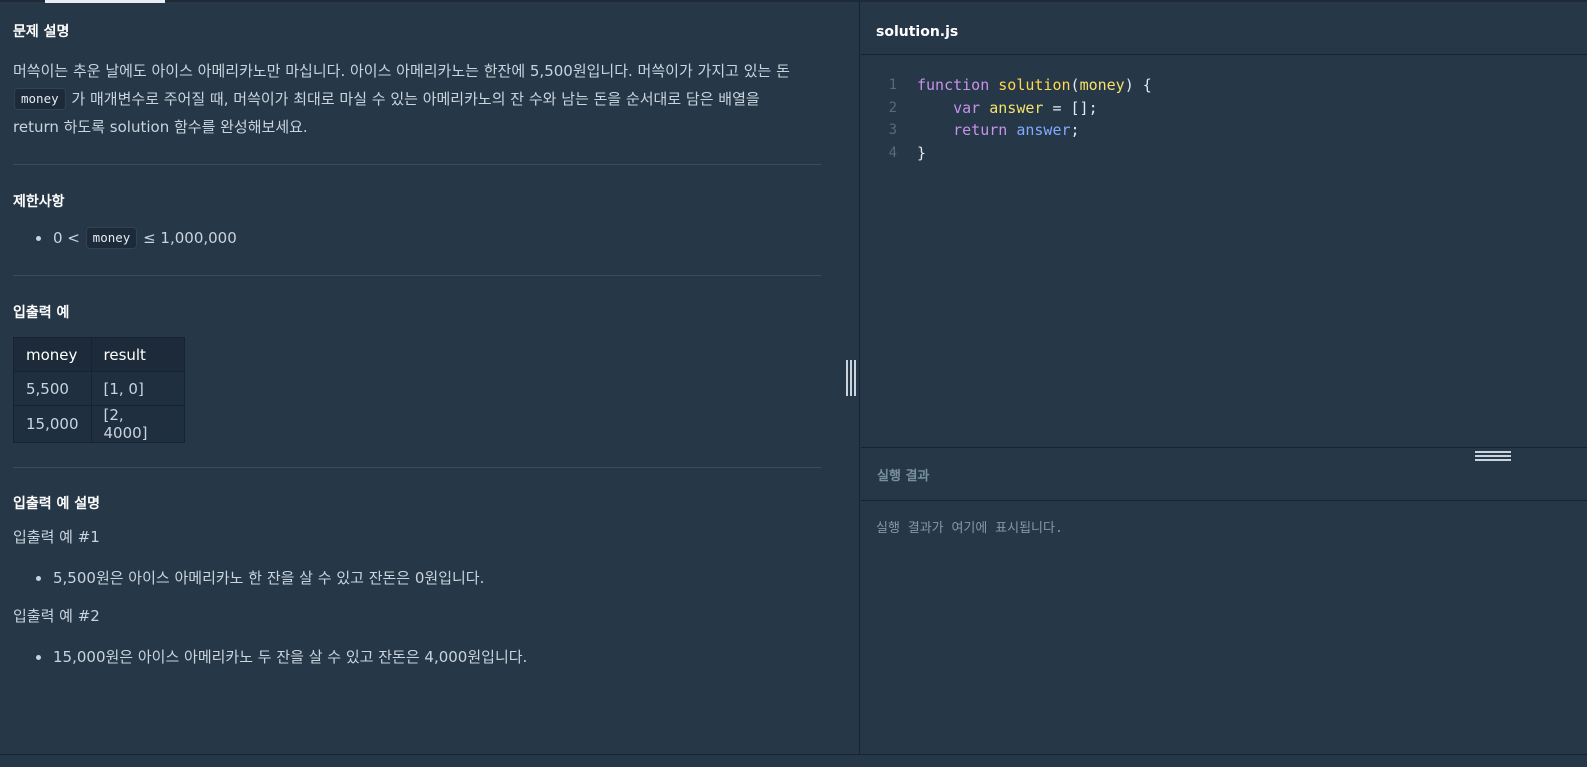 The width and height of the screenshot is (1587, 767). What do you see at coordinates (417, 208) in the screenshot?
I see `constraints-section: 제한사항 0 < money ≤ 1,000,000` at bounding box center [417, 208].